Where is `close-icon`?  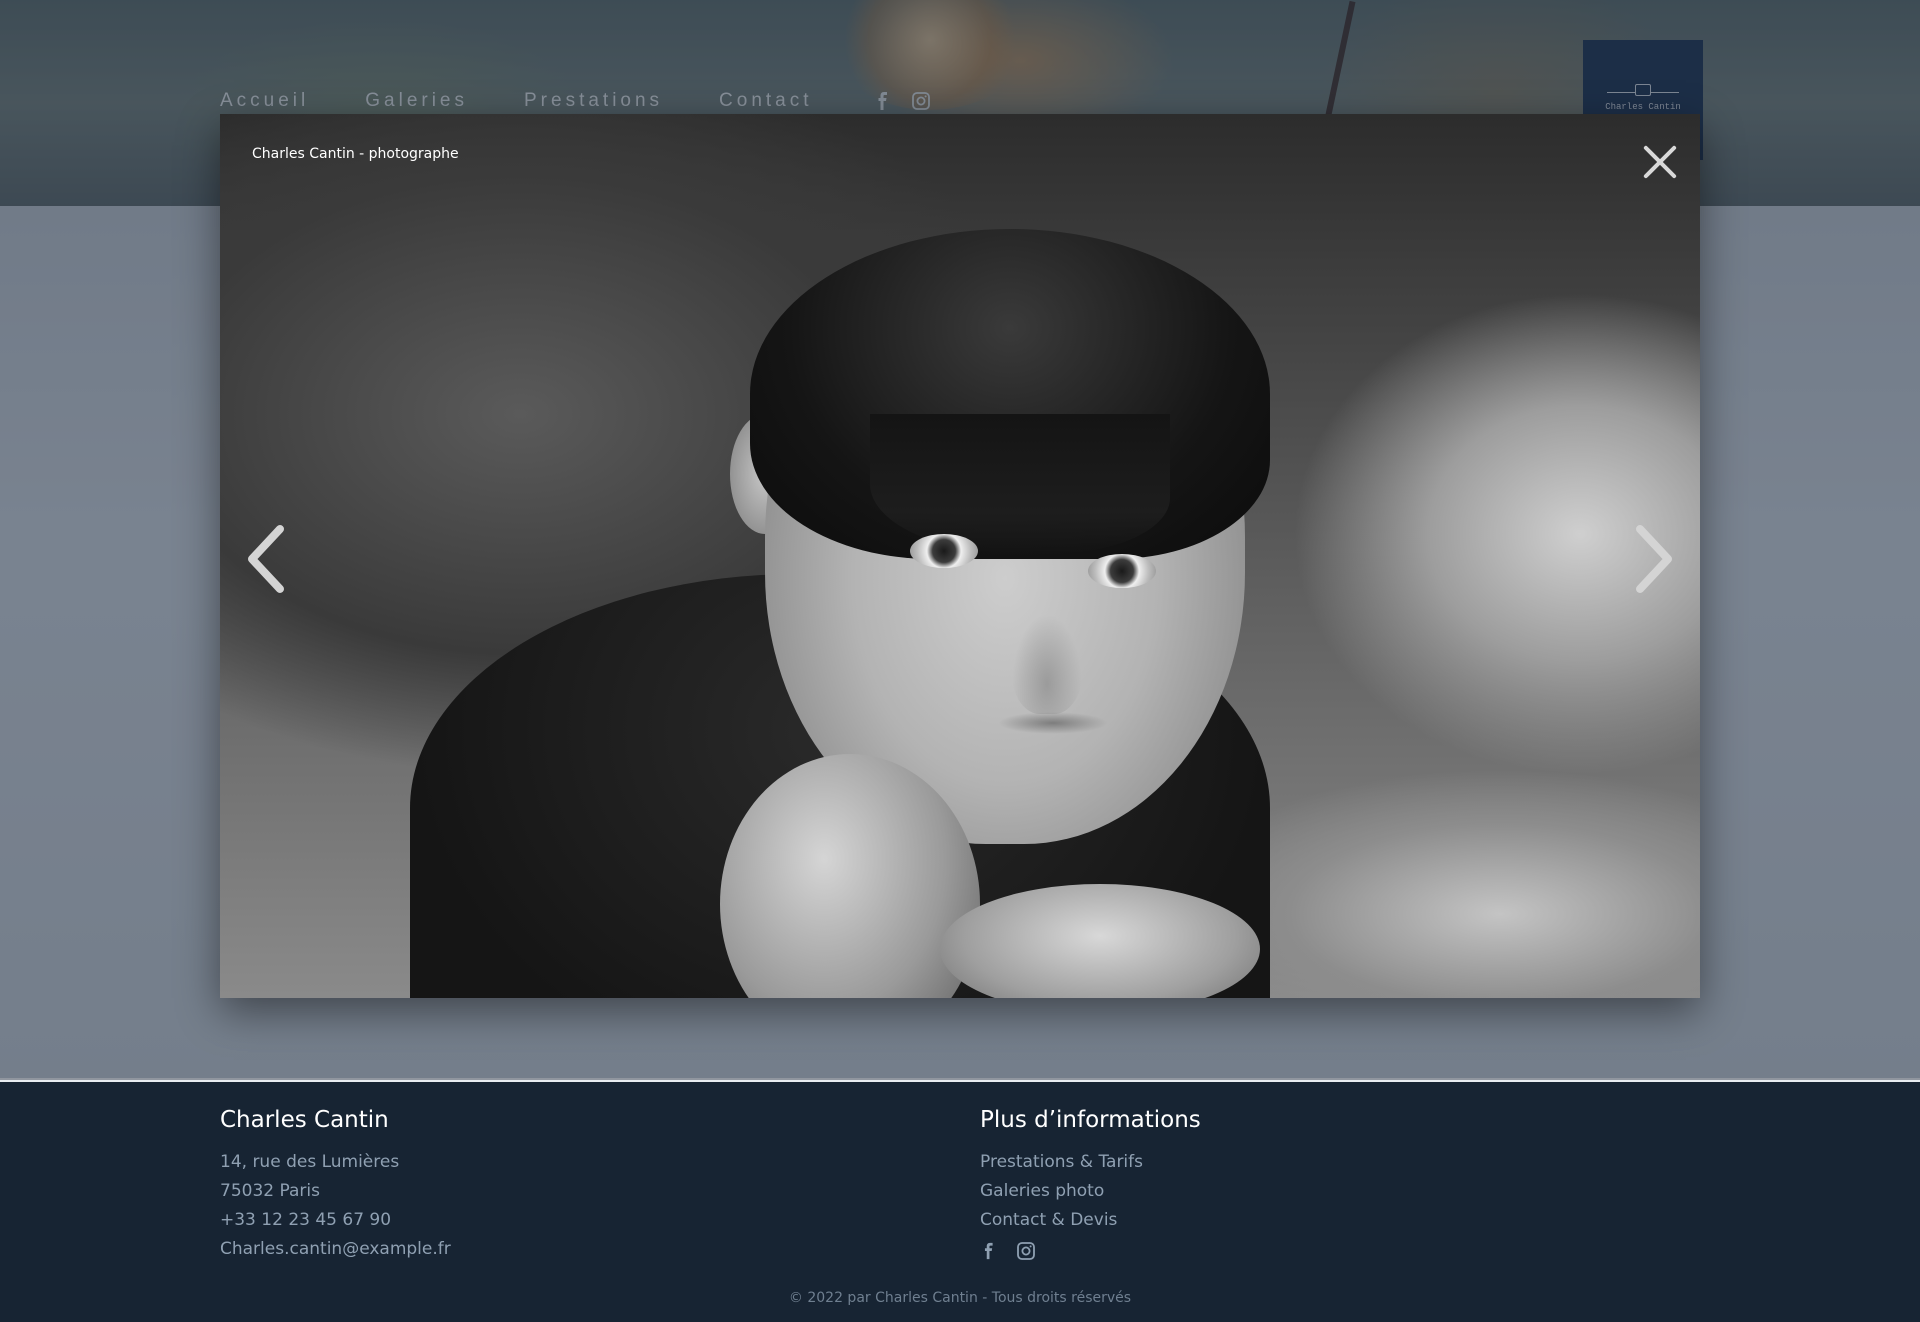 close-icon is located at coordinates (1660, 162).